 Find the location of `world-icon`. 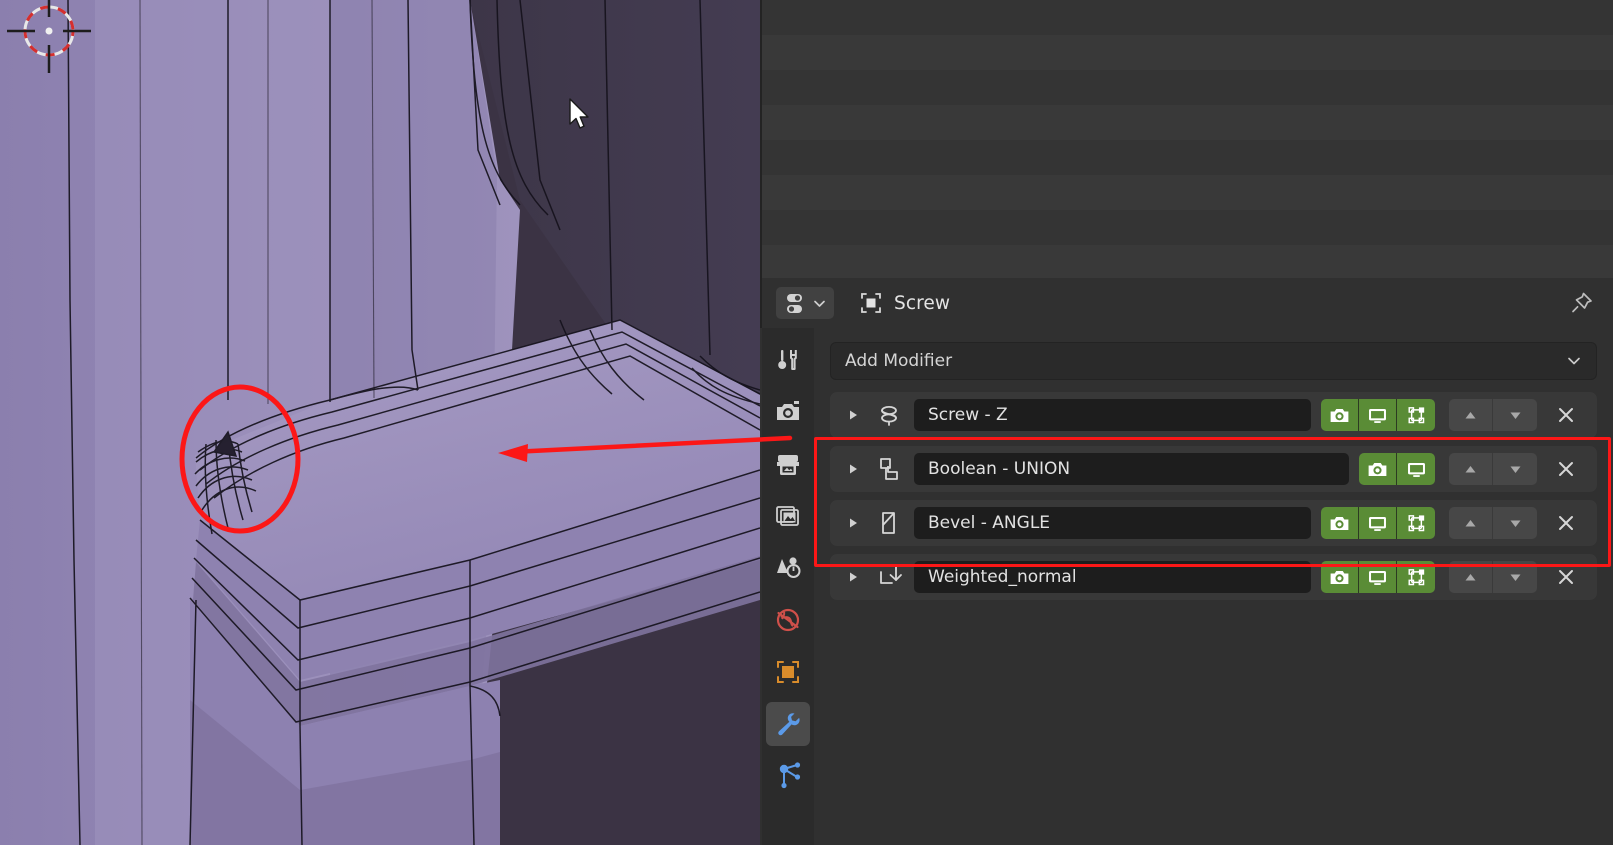

world-icon is located at coordinates (788, 620).